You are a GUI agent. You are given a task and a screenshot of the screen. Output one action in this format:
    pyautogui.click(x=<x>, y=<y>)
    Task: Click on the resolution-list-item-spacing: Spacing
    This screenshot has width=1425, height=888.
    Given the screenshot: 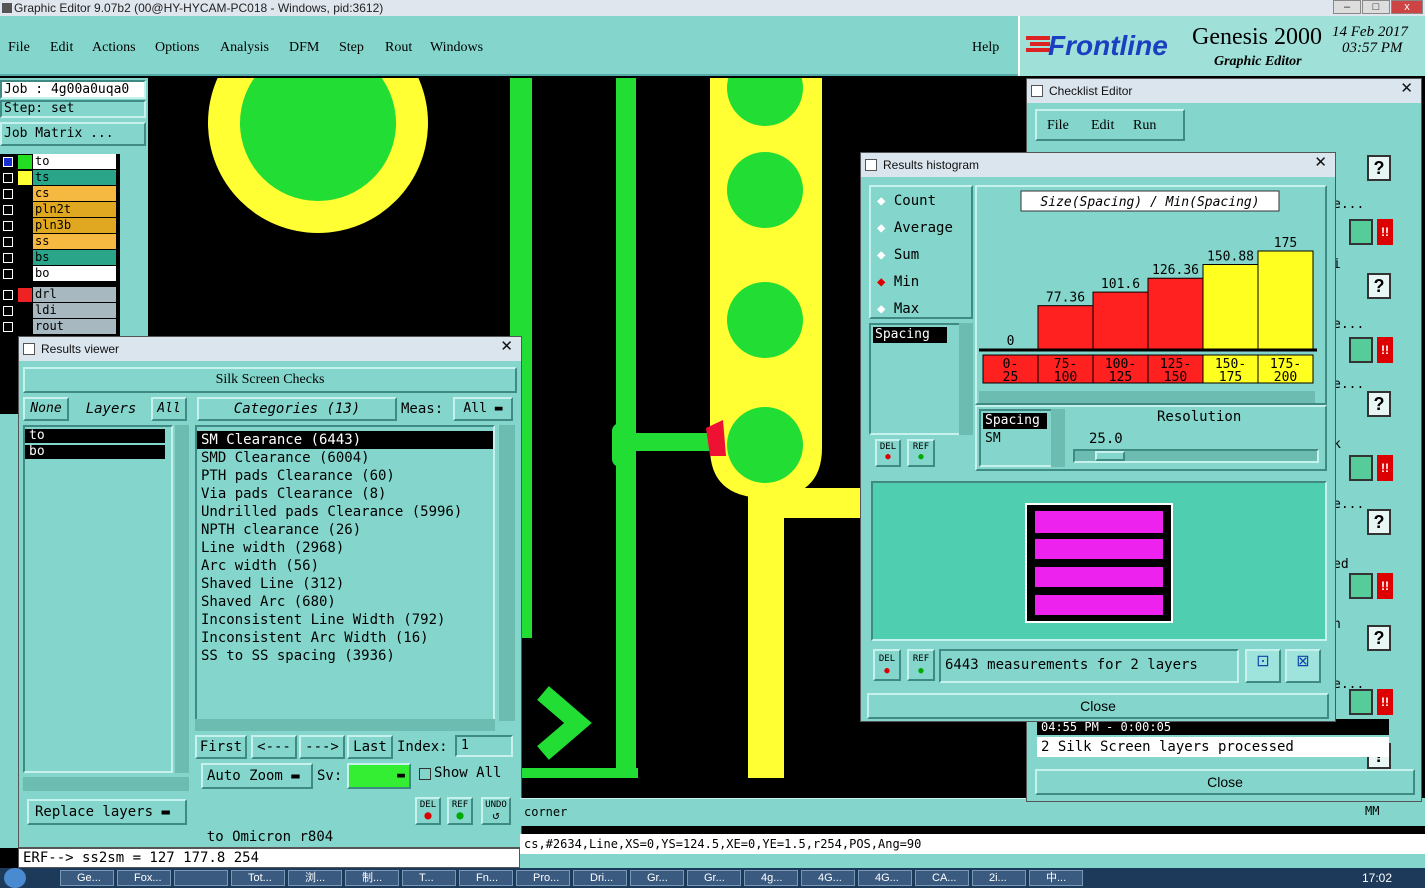 What is the action you would take?
    pyautogui.click(x=1015, y=421)
    